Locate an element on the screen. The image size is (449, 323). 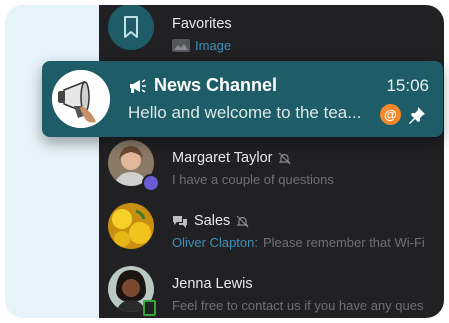
status-badge is located at coordinates (151, 183).